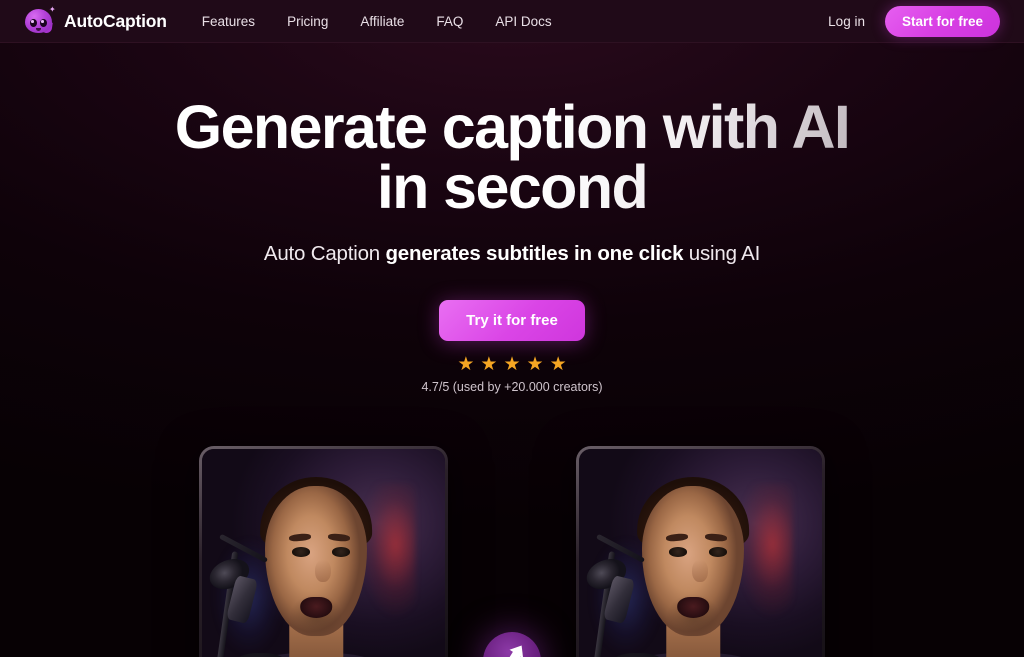  Describe the element at coordinates (115, 20) in the screenshot. I see `brand-name: AutoCaption` at that location.